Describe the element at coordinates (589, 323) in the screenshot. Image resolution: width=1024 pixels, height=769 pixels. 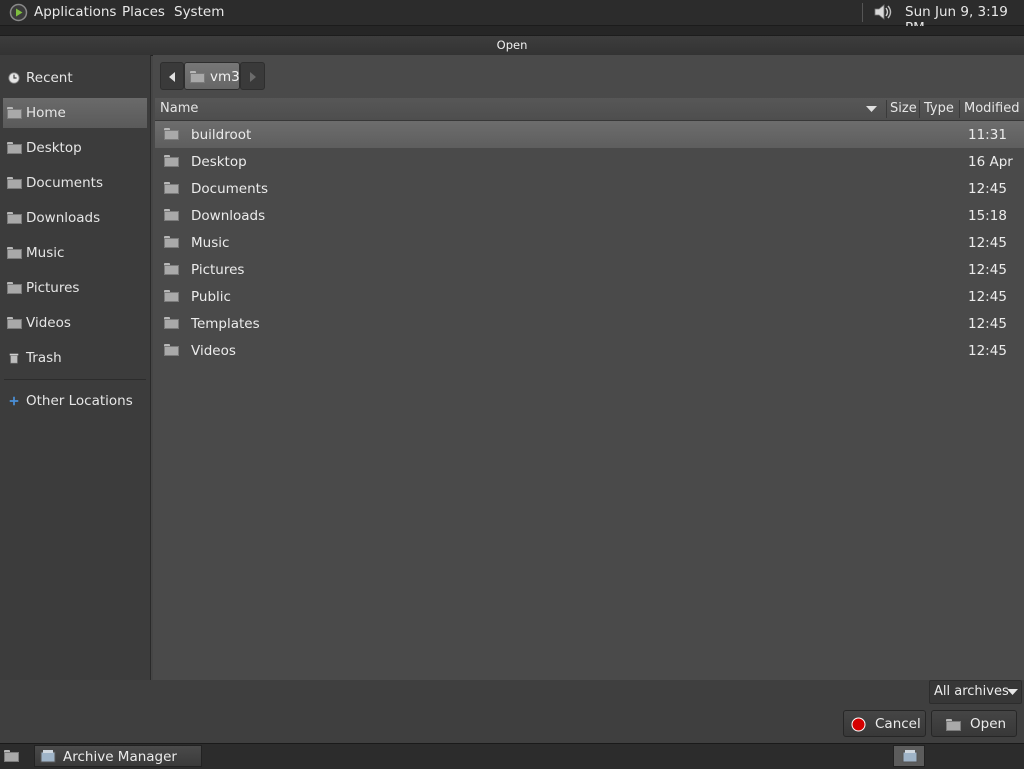
I see `table-row: Templates 12:45` at that location.